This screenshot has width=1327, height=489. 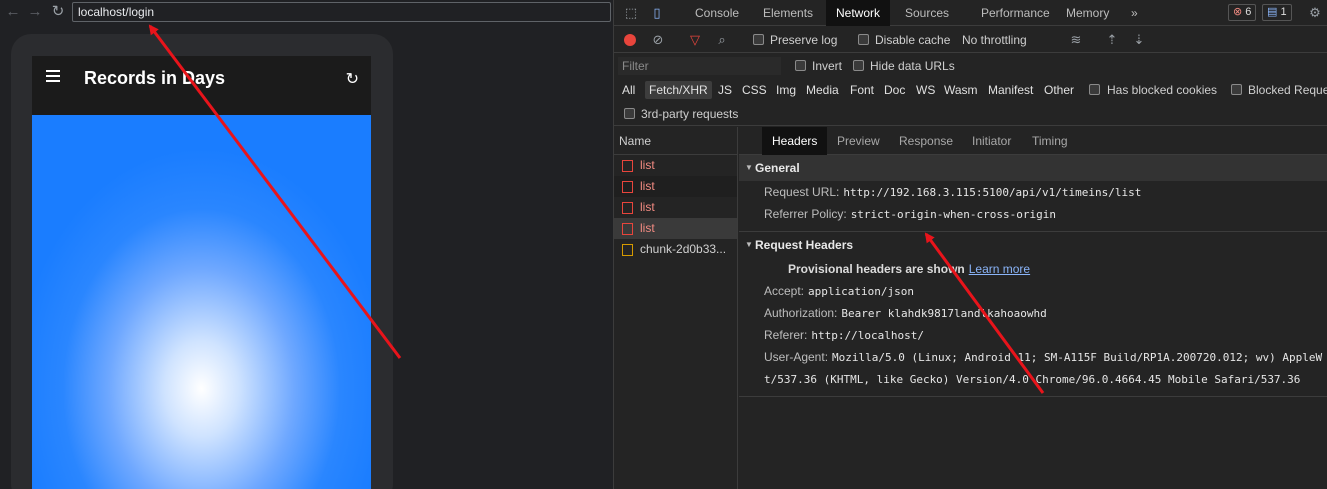 I want to click on app-bar: Records in Days ↻, so click(x=201, y=85).